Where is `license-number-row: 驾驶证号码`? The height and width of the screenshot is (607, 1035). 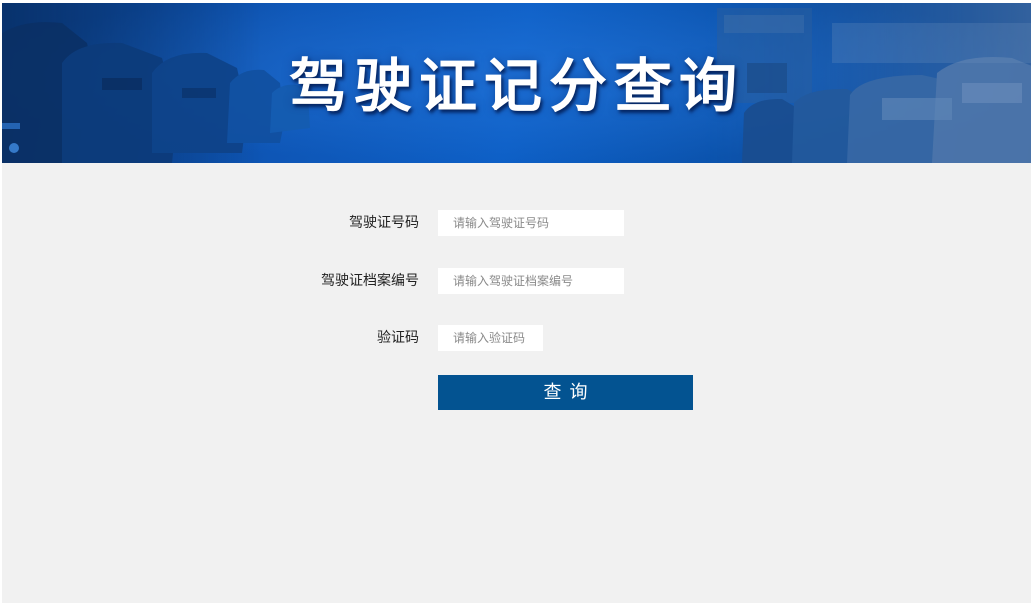 license-number-row: 驾驶证号码 is located at coordinates (516, 223).